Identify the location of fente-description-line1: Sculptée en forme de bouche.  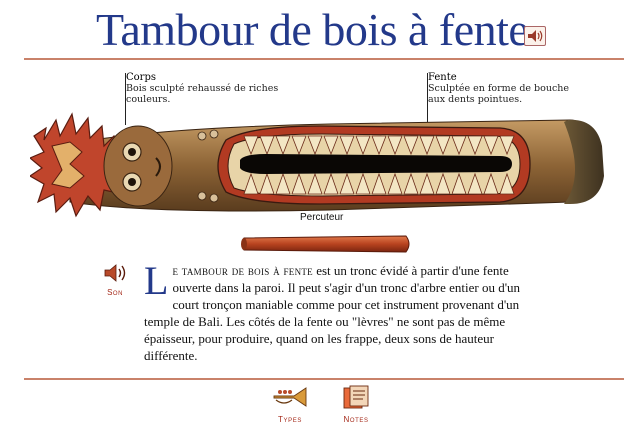
(499, 88).